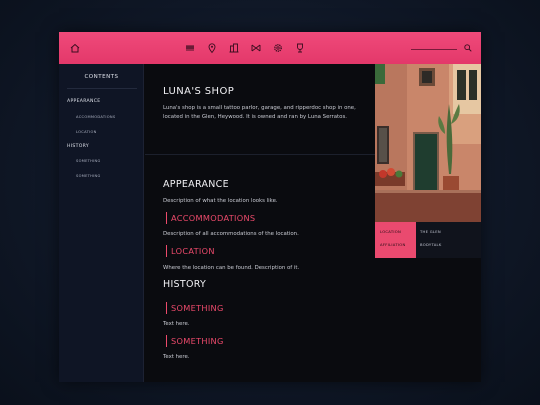 This screenshot has height=405, width=540. What do you see at coordinates (393, 245) in the screenshot?
I see `infobox-key-affiliation: AFFILIATION` at bounding box center [393, 245].